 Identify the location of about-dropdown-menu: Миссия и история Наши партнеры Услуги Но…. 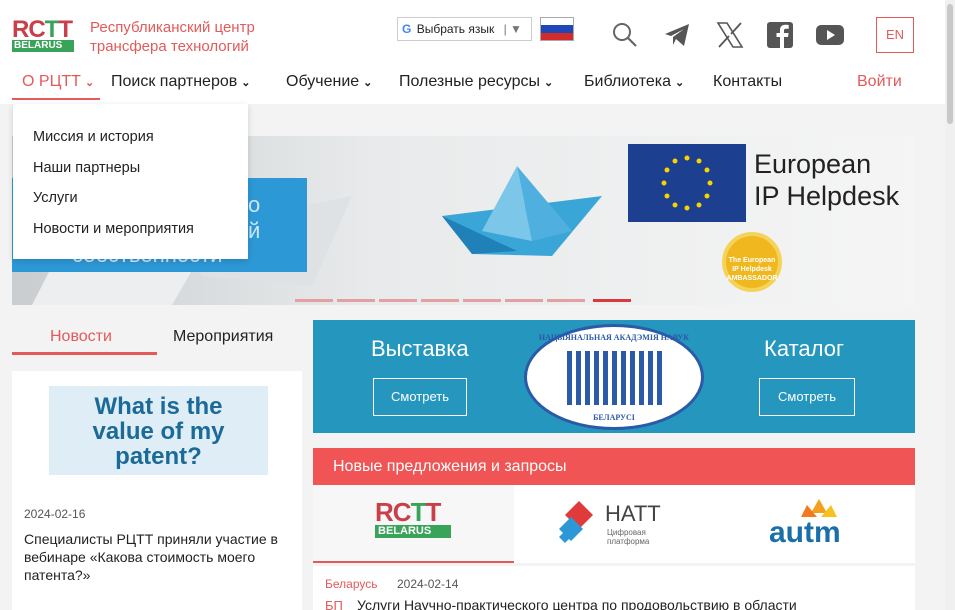
(130, 181).